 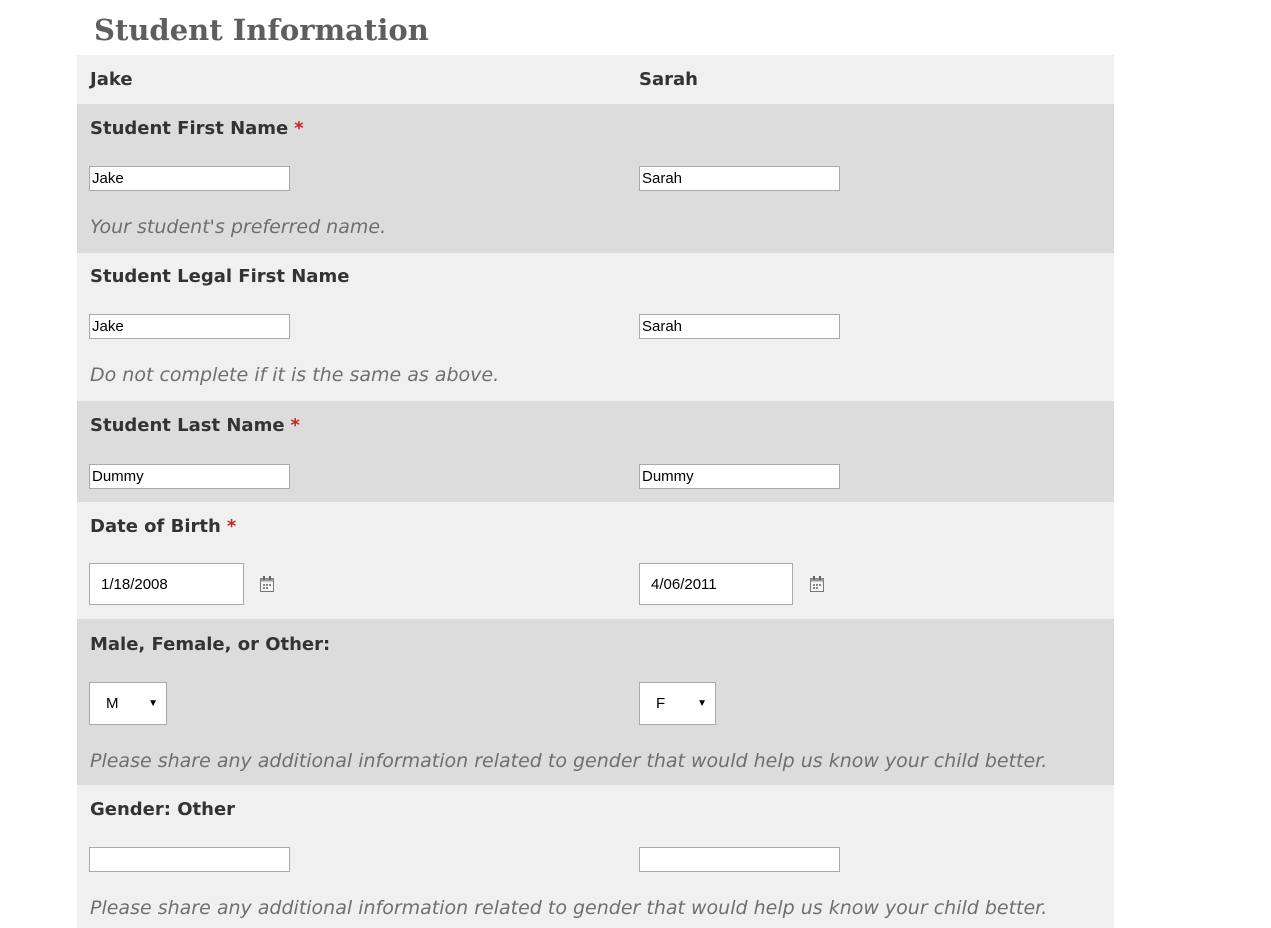 I want to click on dob-row: Date of Birth *, so click(x=595, y=560).